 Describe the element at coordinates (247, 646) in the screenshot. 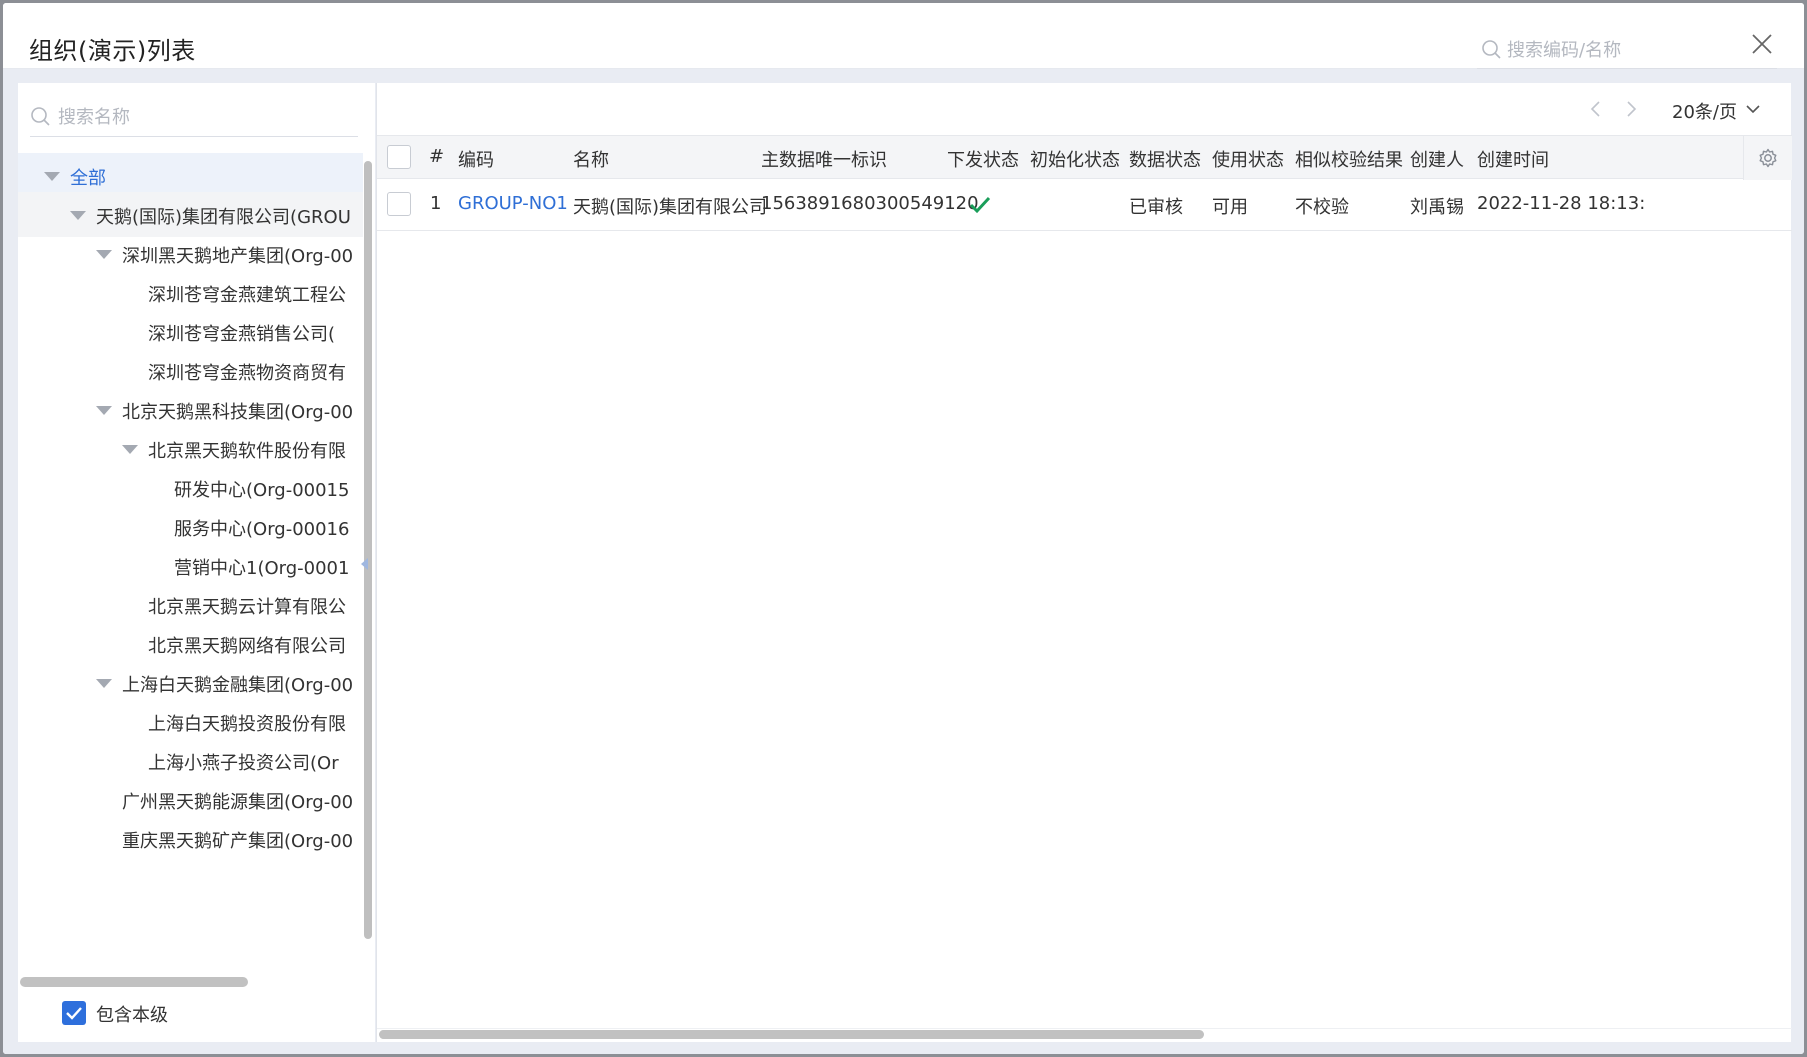

I see `tree-node-label: 北京黑天鹅网络有限公司` at that location.